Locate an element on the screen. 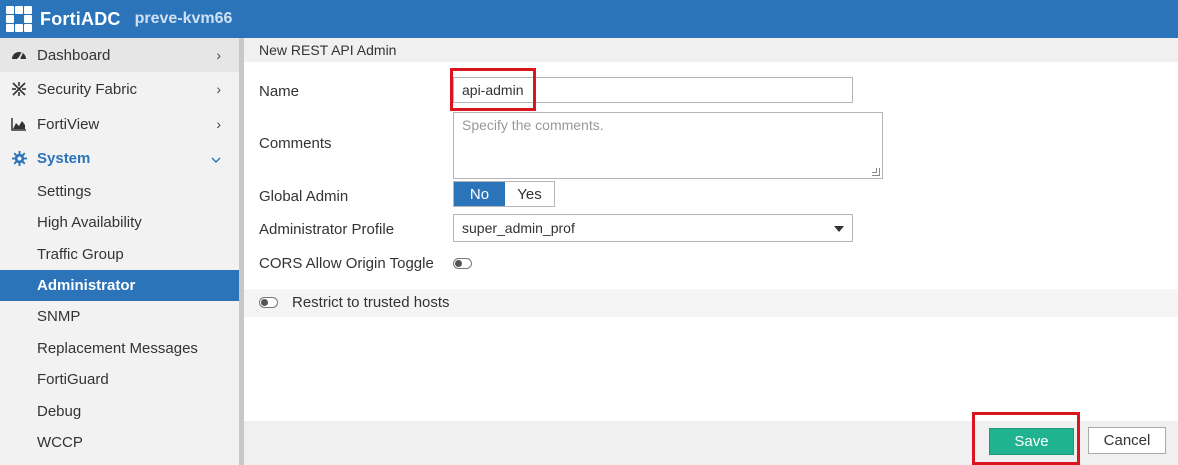 The height and width of the screenshot is (465, 1178). area-chart-icon is located at coordinates (19, 124).